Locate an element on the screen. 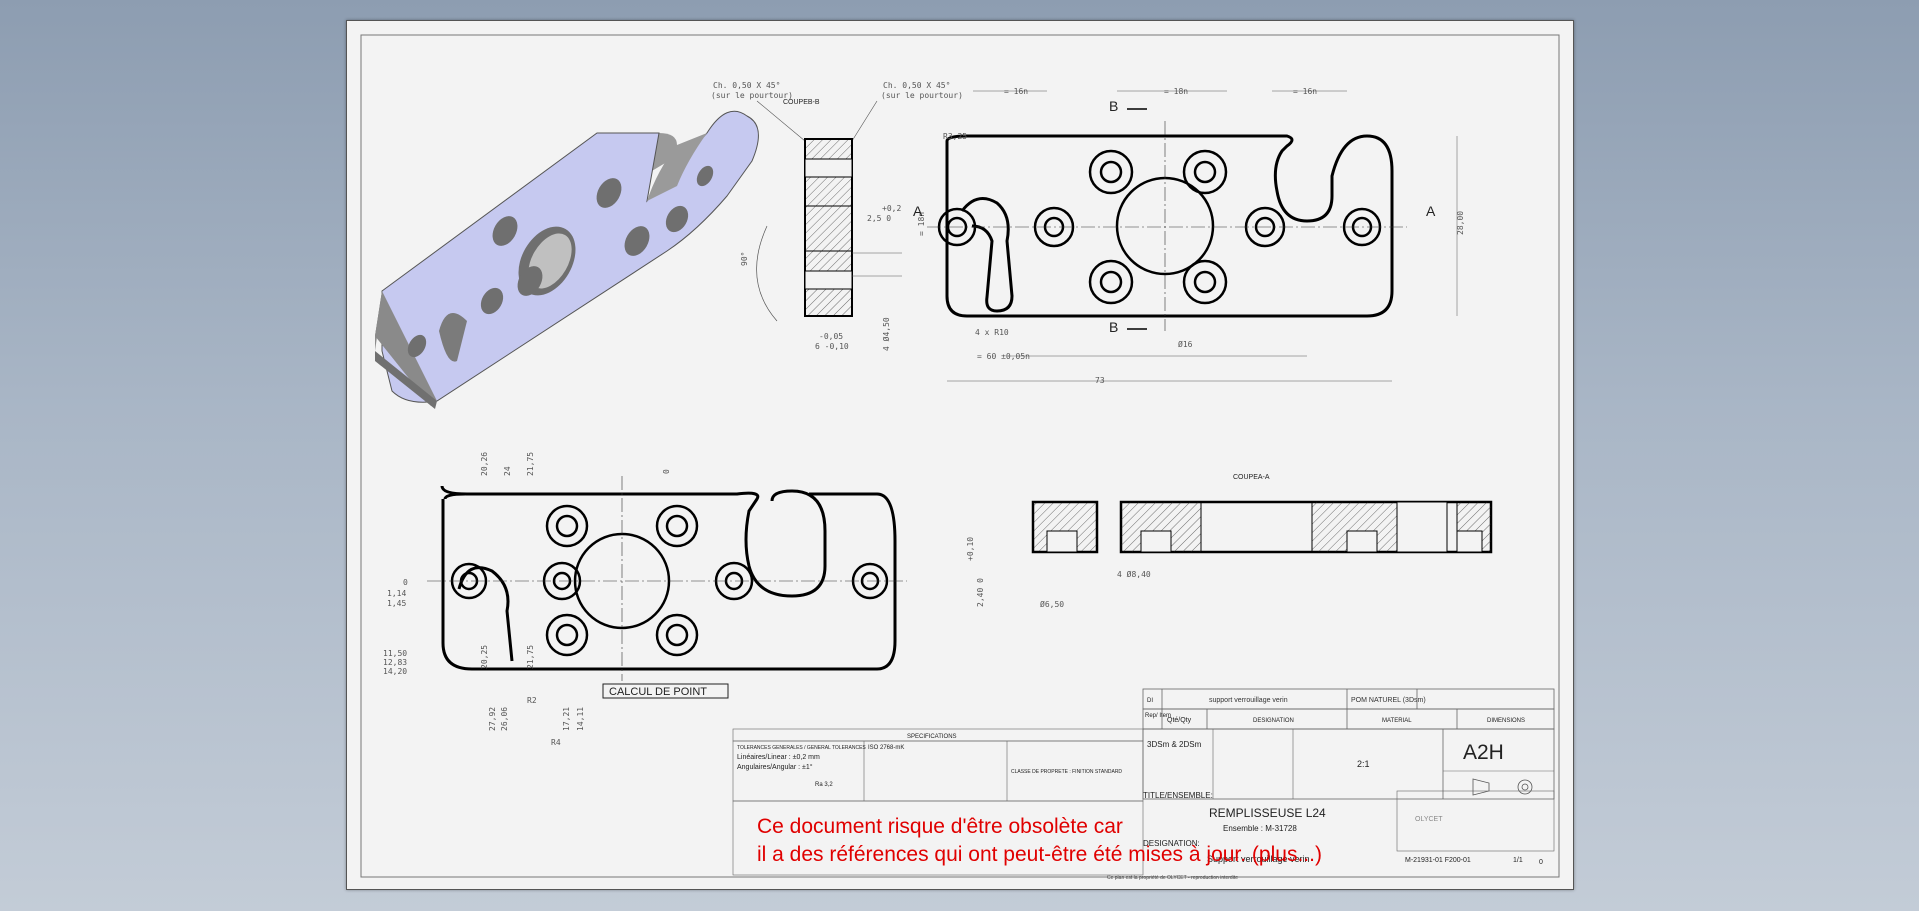  date-field: 3DSm & 2DSm is located at coordinates (1174, 744).